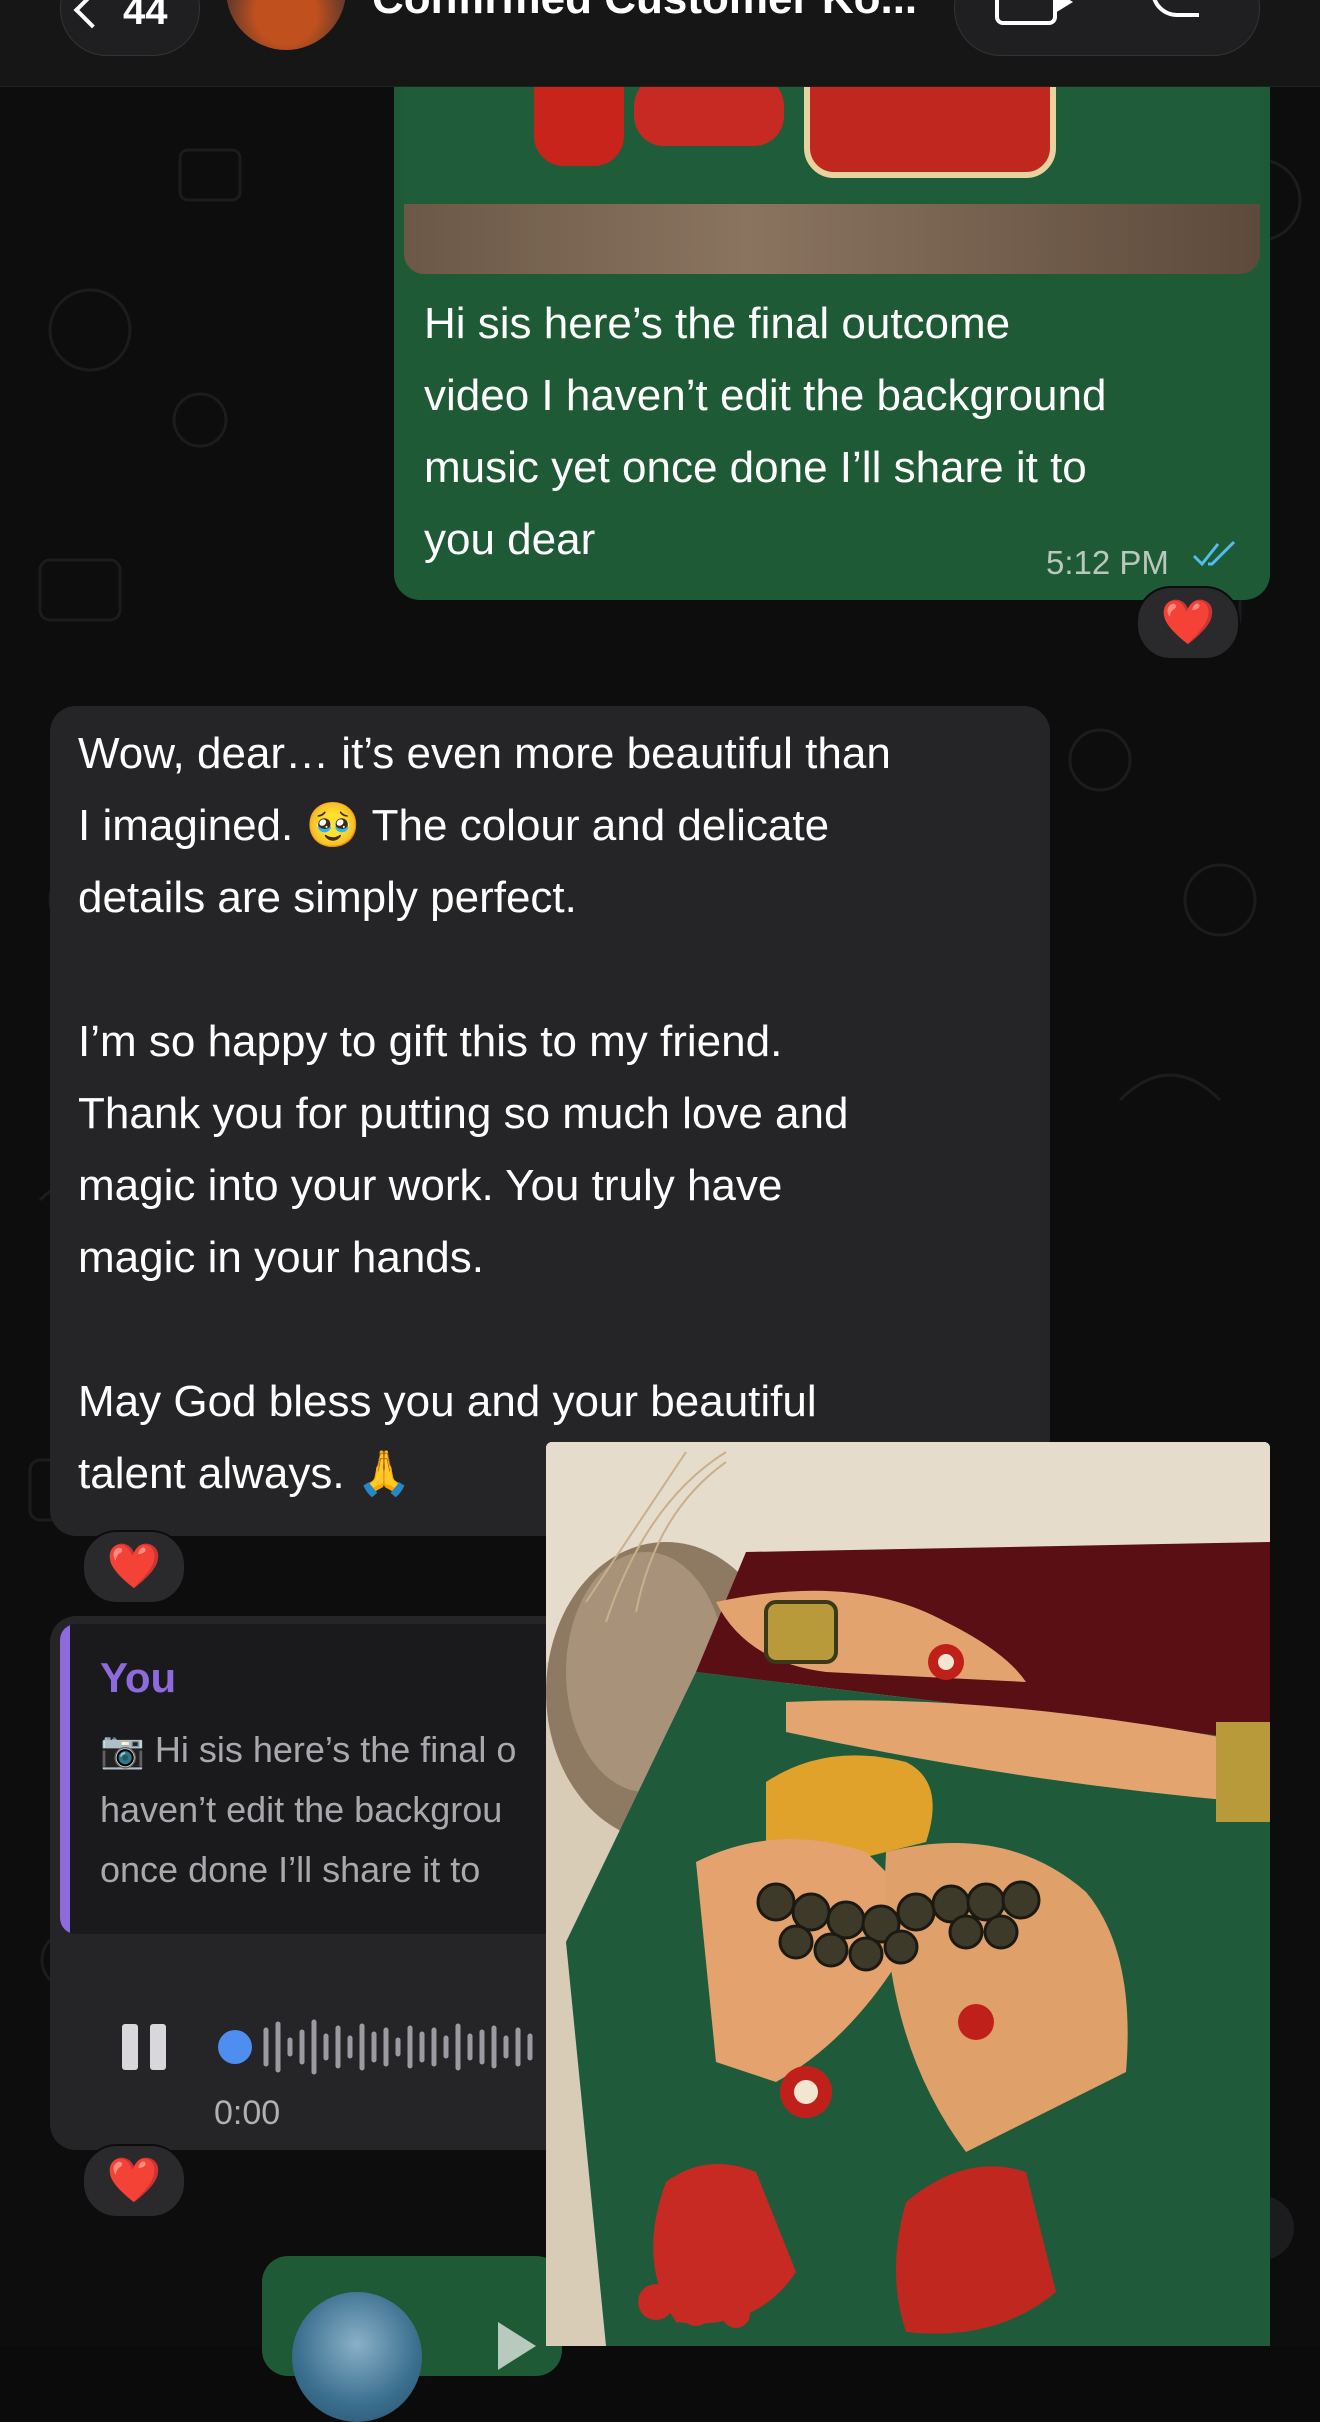  I want to click on outgoing-message-time: 5:12 PM, so click(1107, 562).